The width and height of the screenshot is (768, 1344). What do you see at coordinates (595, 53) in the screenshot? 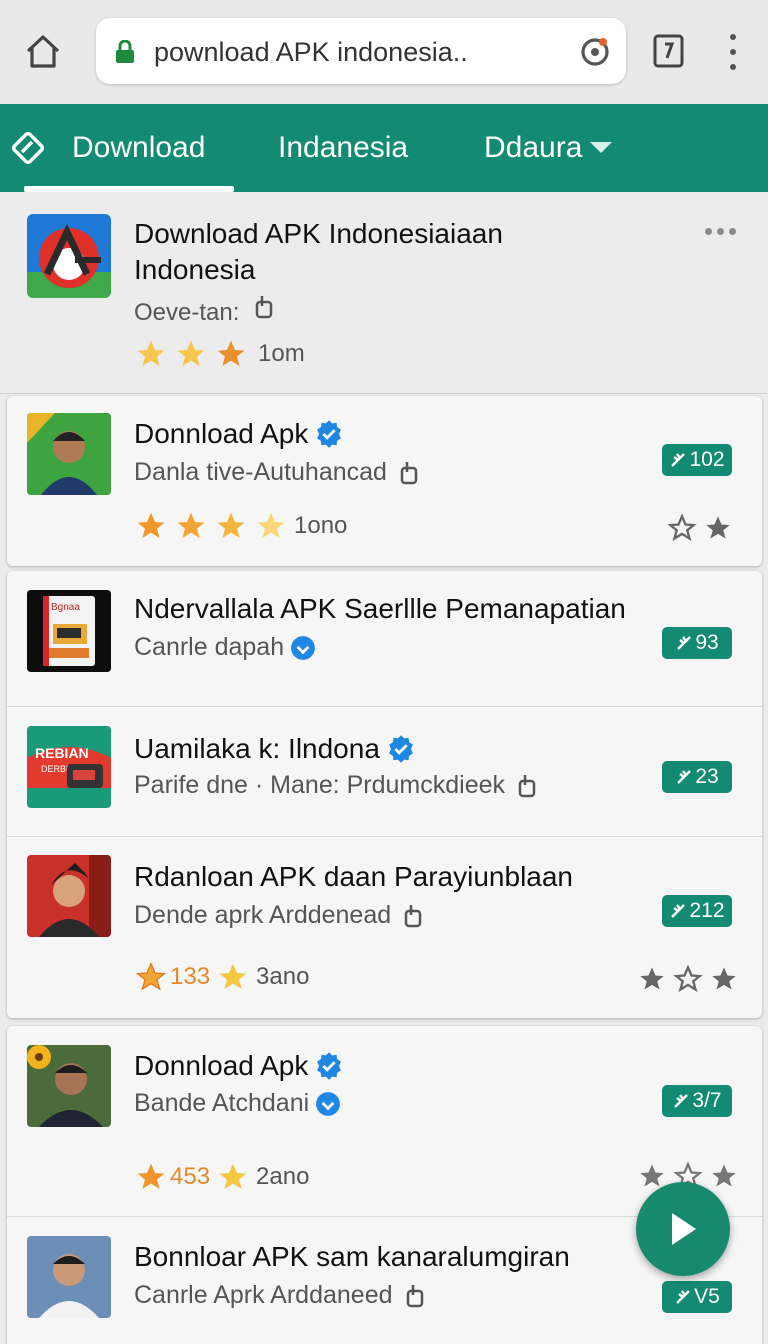
I see `refresh-icon` at bounding box center [595, 53].